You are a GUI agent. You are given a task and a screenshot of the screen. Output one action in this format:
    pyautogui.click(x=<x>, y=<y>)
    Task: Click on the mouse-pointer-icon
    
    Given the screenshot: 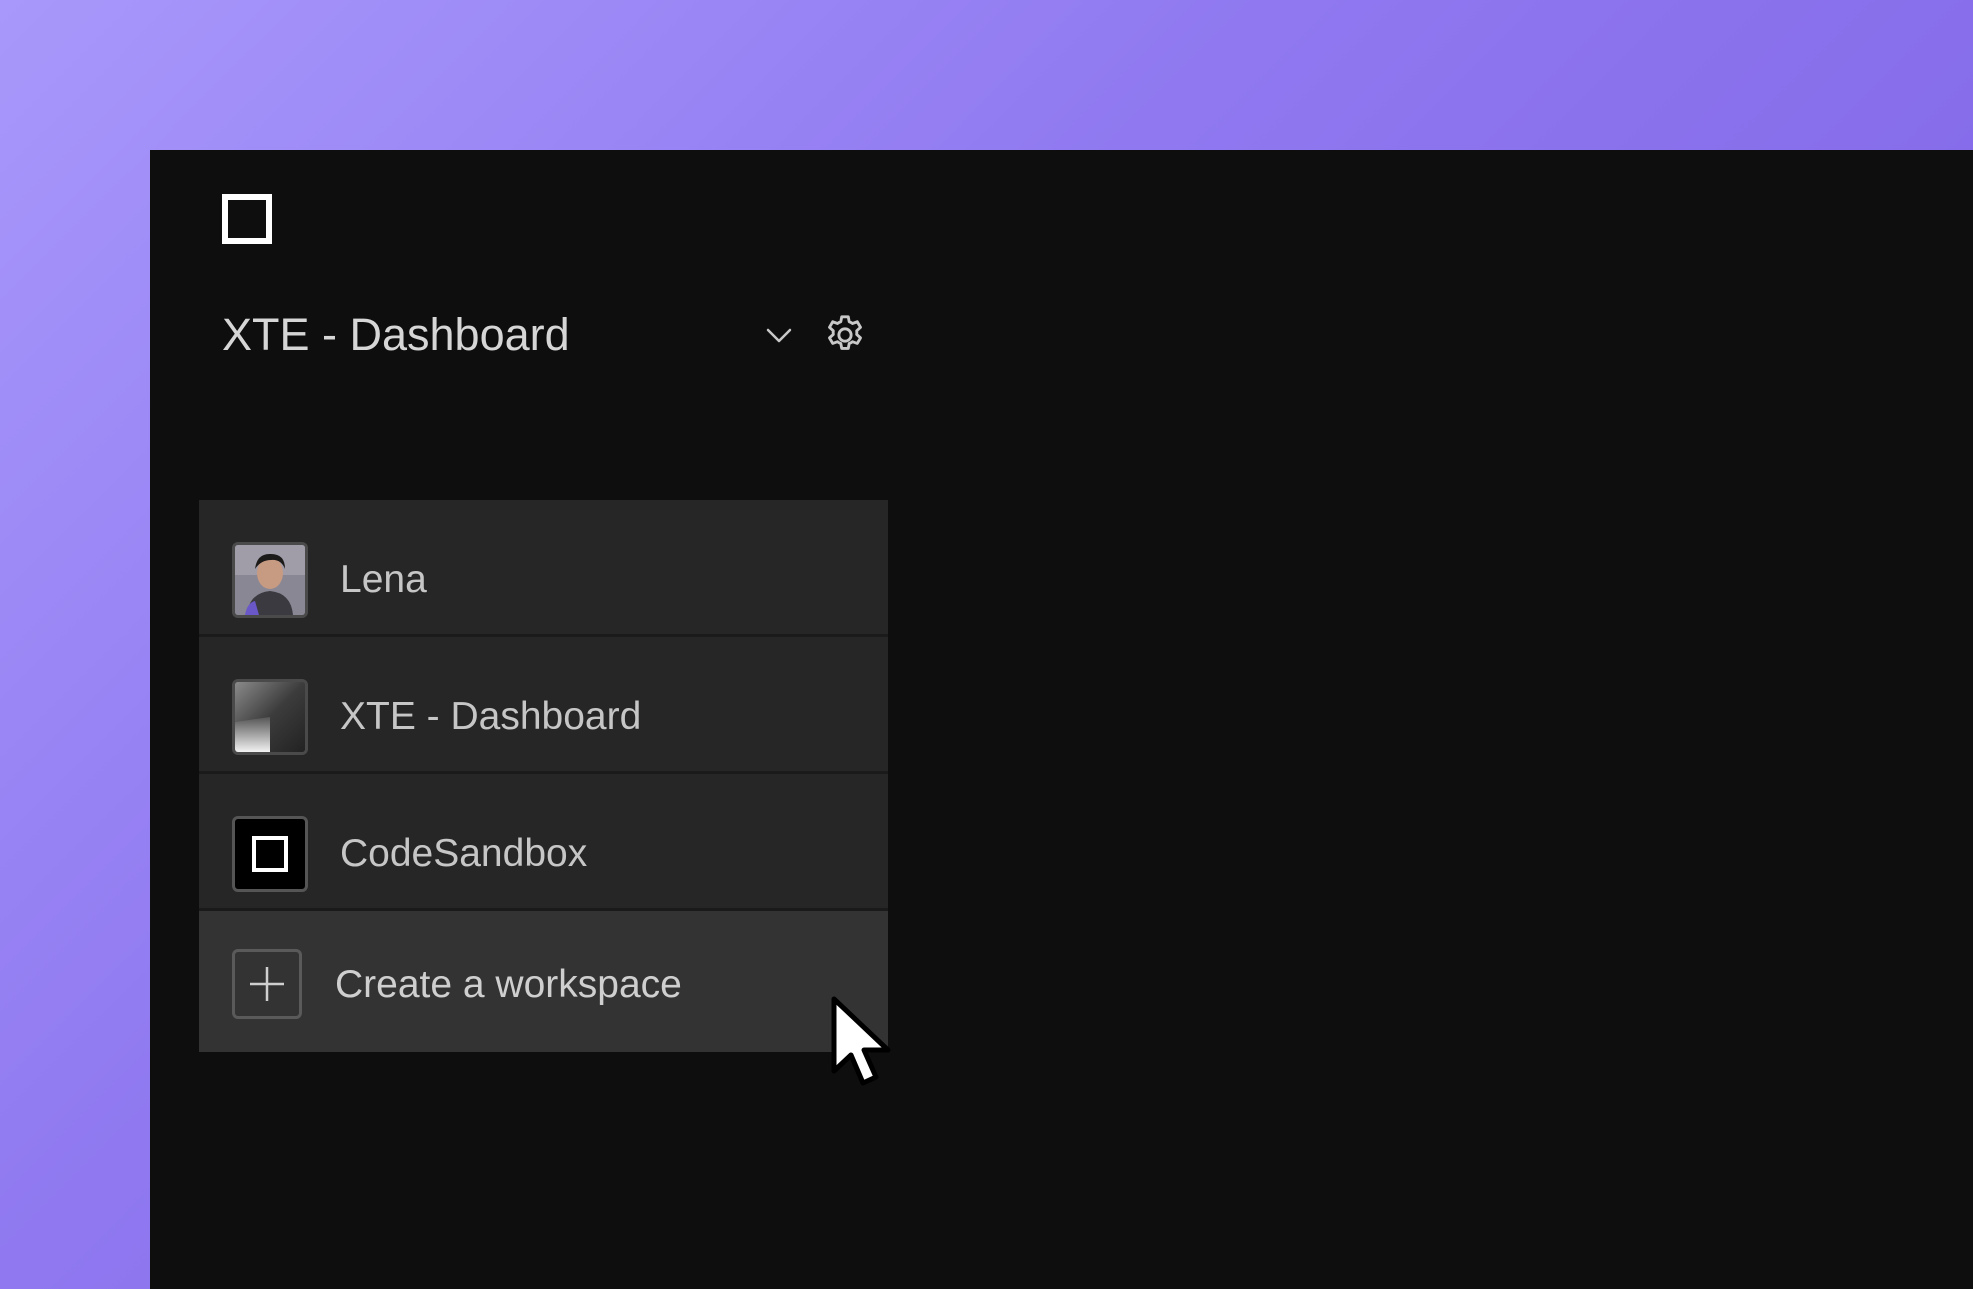 What is the action you would take?
    pyautogui.click(x=861, y=1041)
    